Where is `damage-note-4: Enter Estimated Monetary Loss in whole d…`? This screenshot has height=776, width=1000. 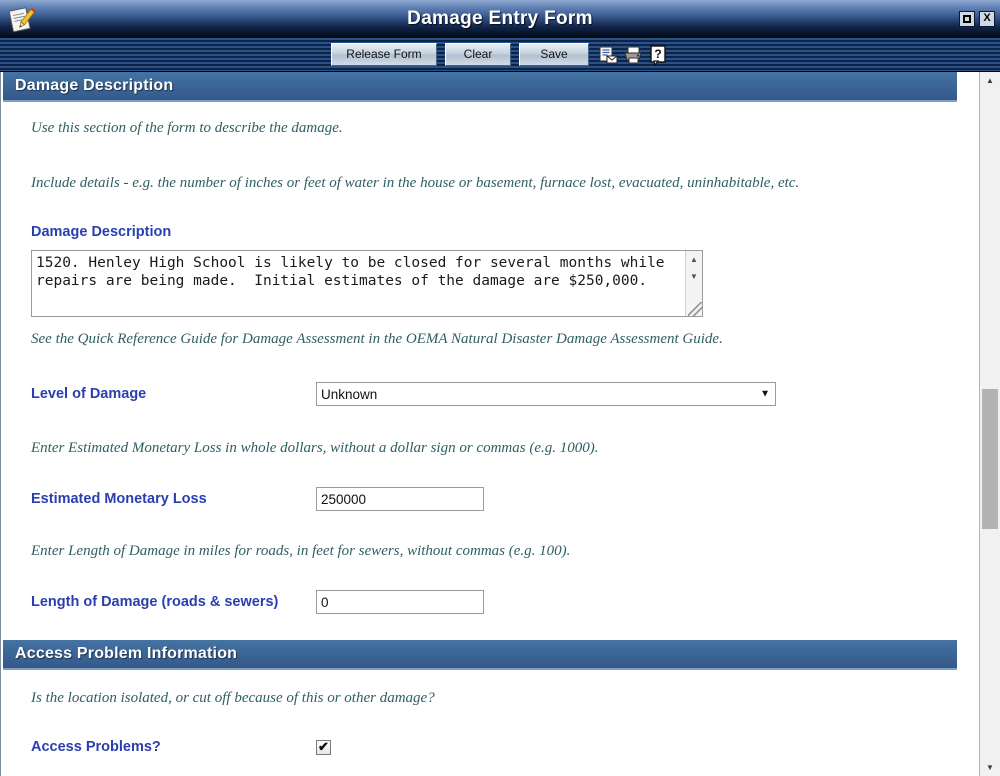
damage-note-4: Enter Estimated Monetary Loss in whole d… is located at coordinates (315, 448).